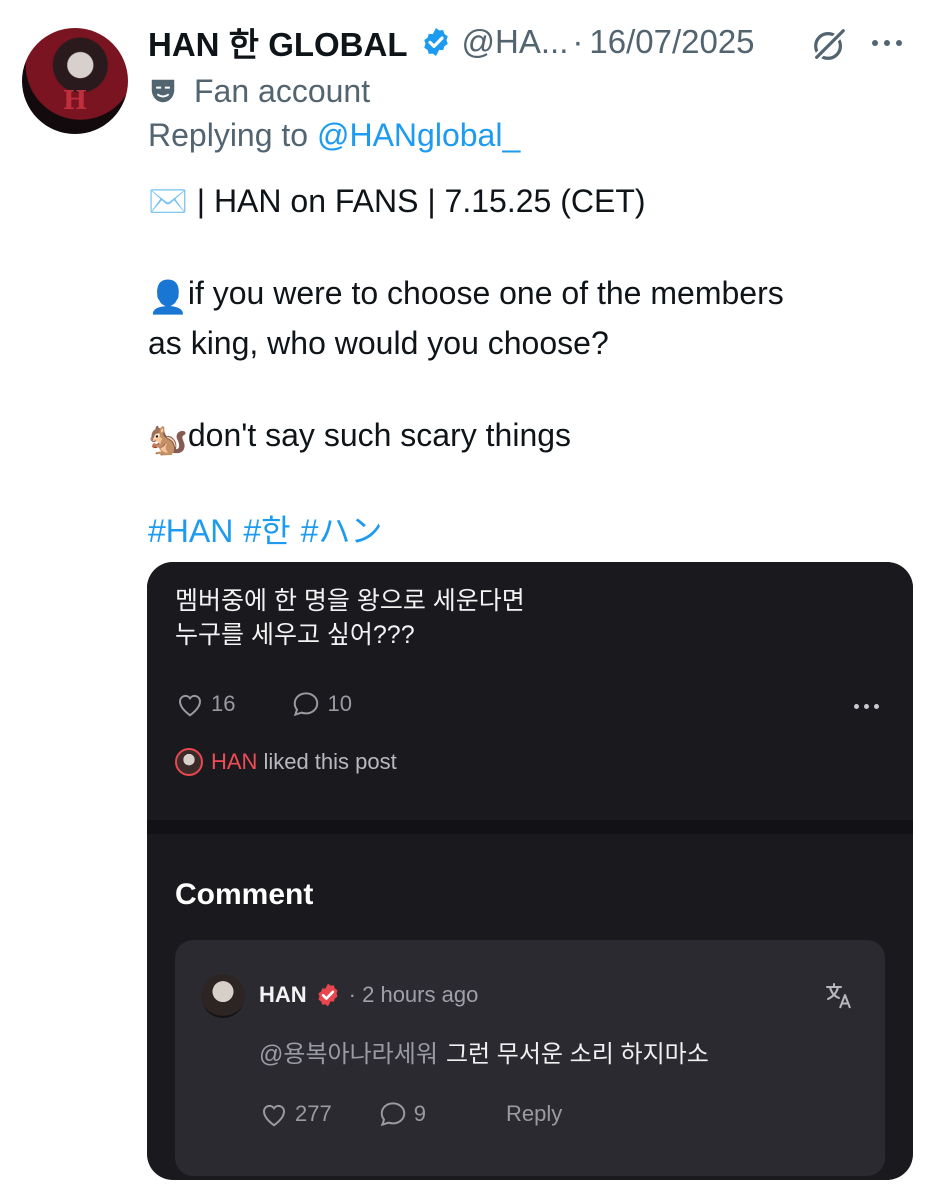  Describe the element at coordinates (379, 435) in the screenshot. I see `answer-text: don't say such scary things` at that location.